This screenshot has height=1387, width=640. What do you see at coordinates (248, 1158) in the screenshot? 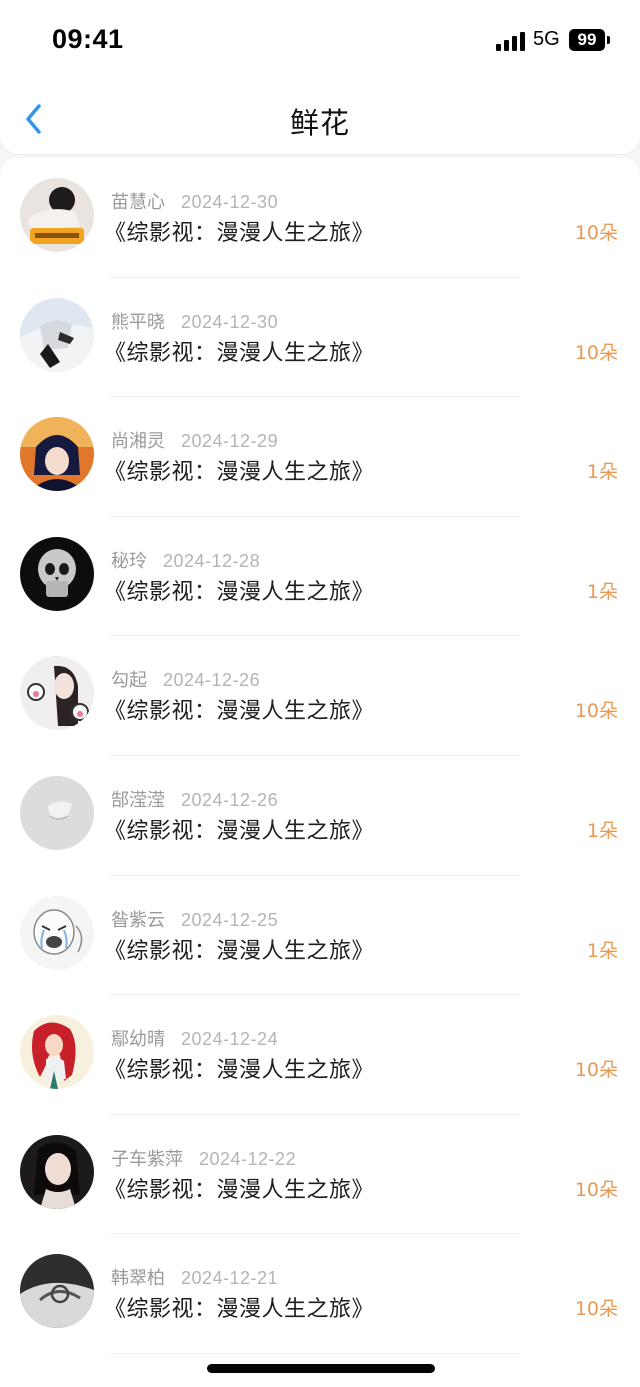
I see `gift-date: 2024-12-22` at bounding box center [248, 1158].